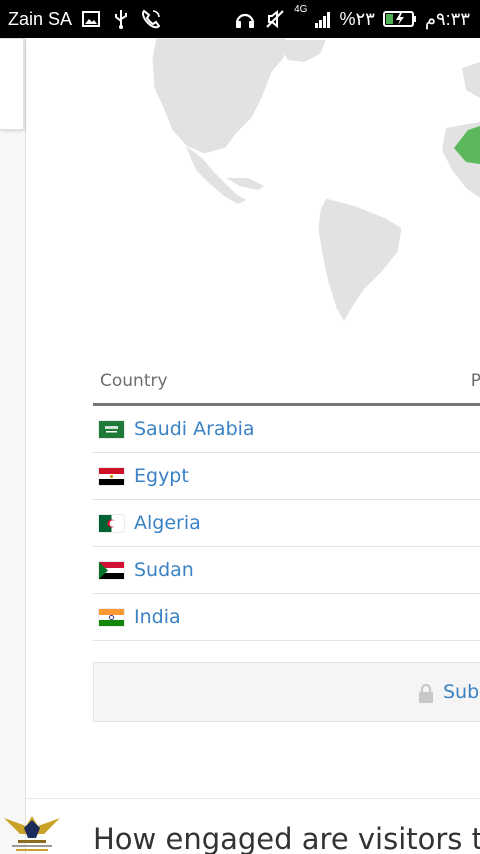  Describe the element at coordinates (194, 429) in the screenshot. I see `country-link-saudi-arabia: Saudi Arabia` at that location.